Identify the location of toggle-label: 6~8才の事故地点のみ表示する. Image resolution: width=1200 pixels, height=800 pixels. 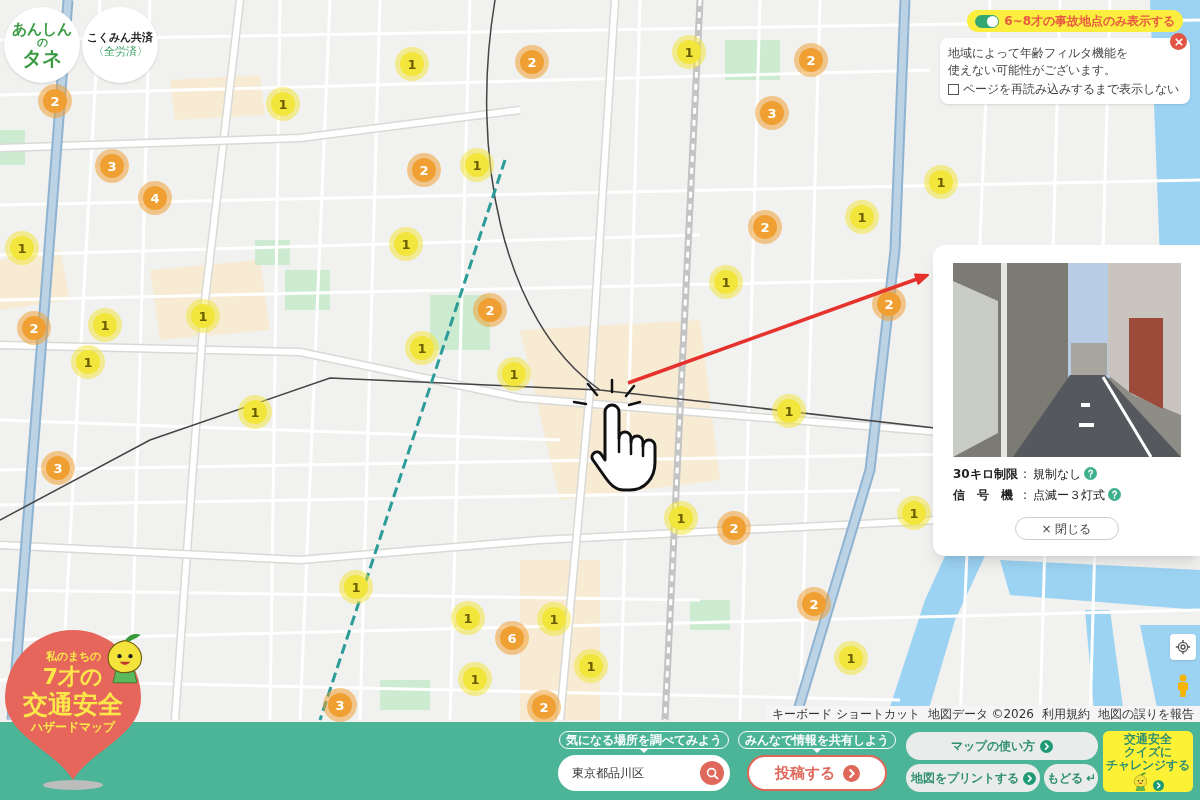
(1089, 21).